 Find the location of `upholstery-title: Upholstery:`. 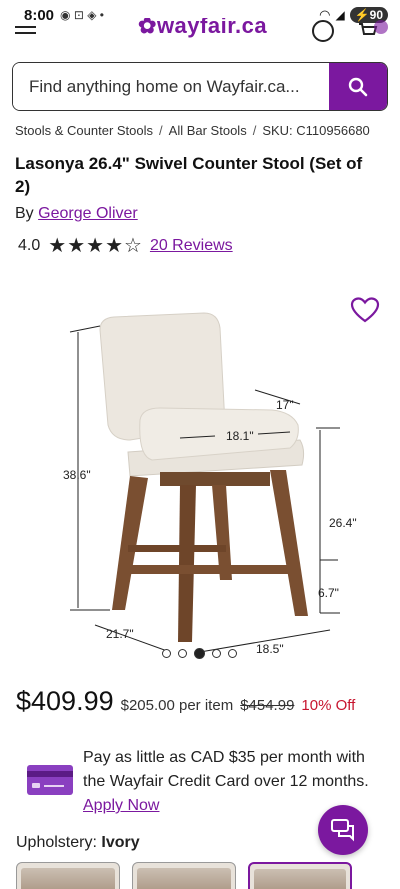

upholstery-title: Upholstery: is located at coordinates (56, 842).